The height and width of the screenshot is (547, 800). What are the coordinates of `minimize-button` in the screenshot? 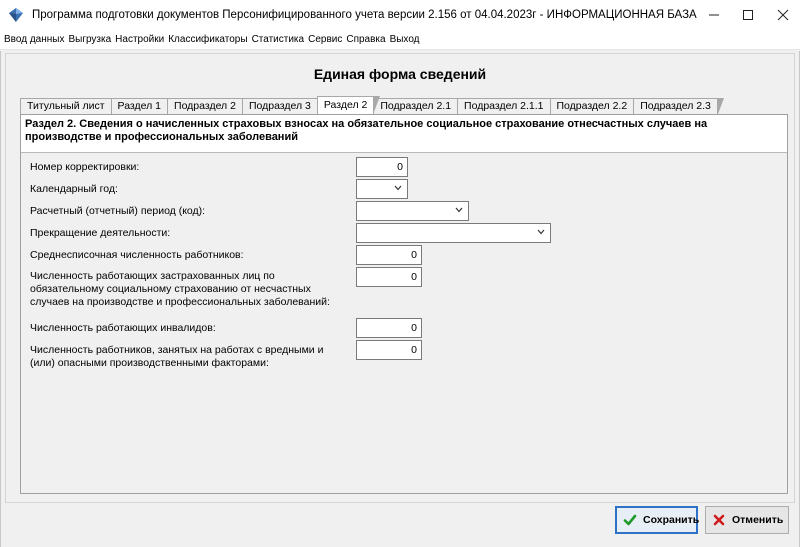 It's located at (714, 15).